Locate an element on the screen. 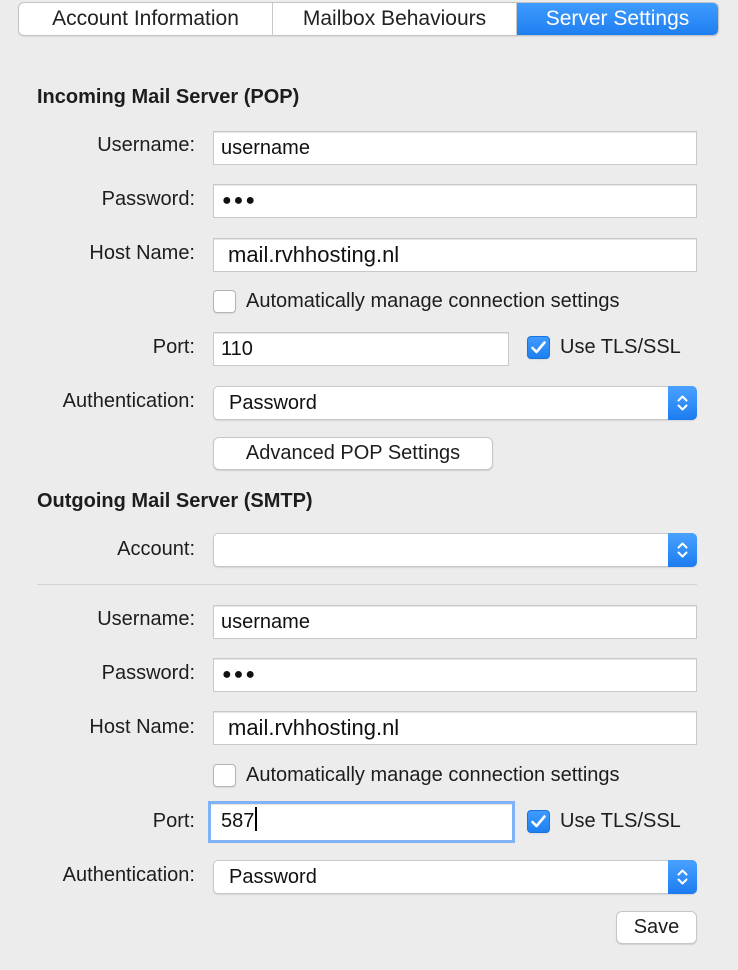 The image size is (738, 970). incoming-password-field: ●●● is located at coordinates (455, 201).